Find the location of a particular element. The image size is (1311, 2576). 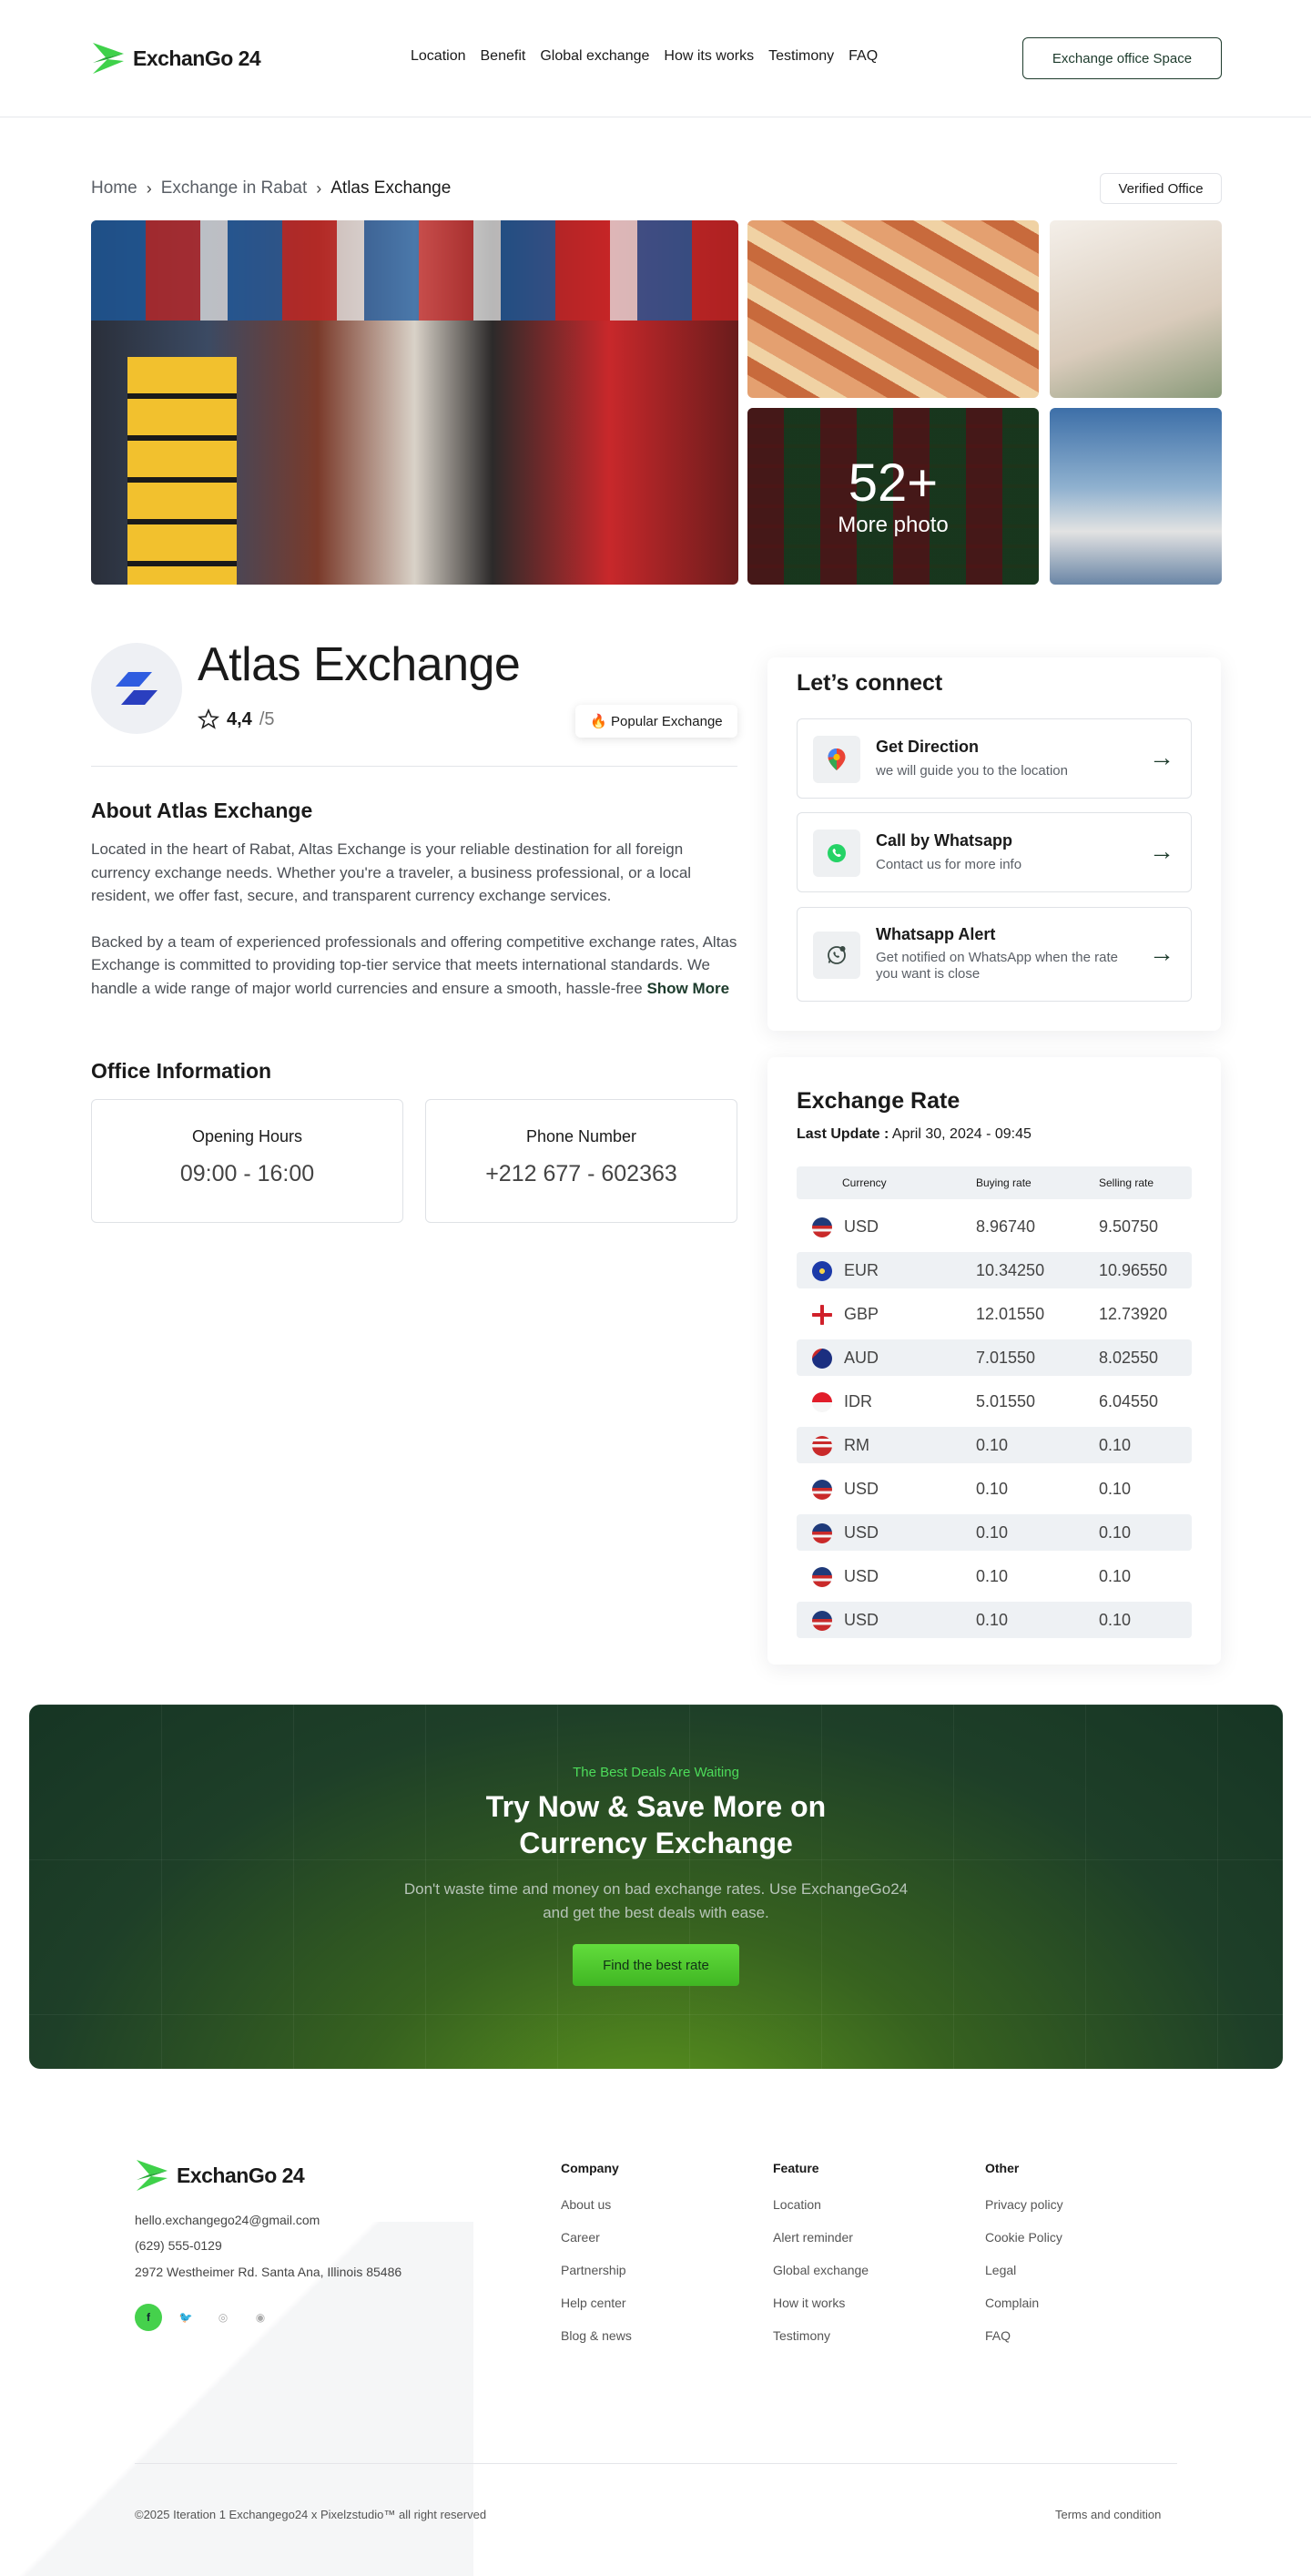

selling-rate: 6.04550 is located at coordinates (1129, 1401).